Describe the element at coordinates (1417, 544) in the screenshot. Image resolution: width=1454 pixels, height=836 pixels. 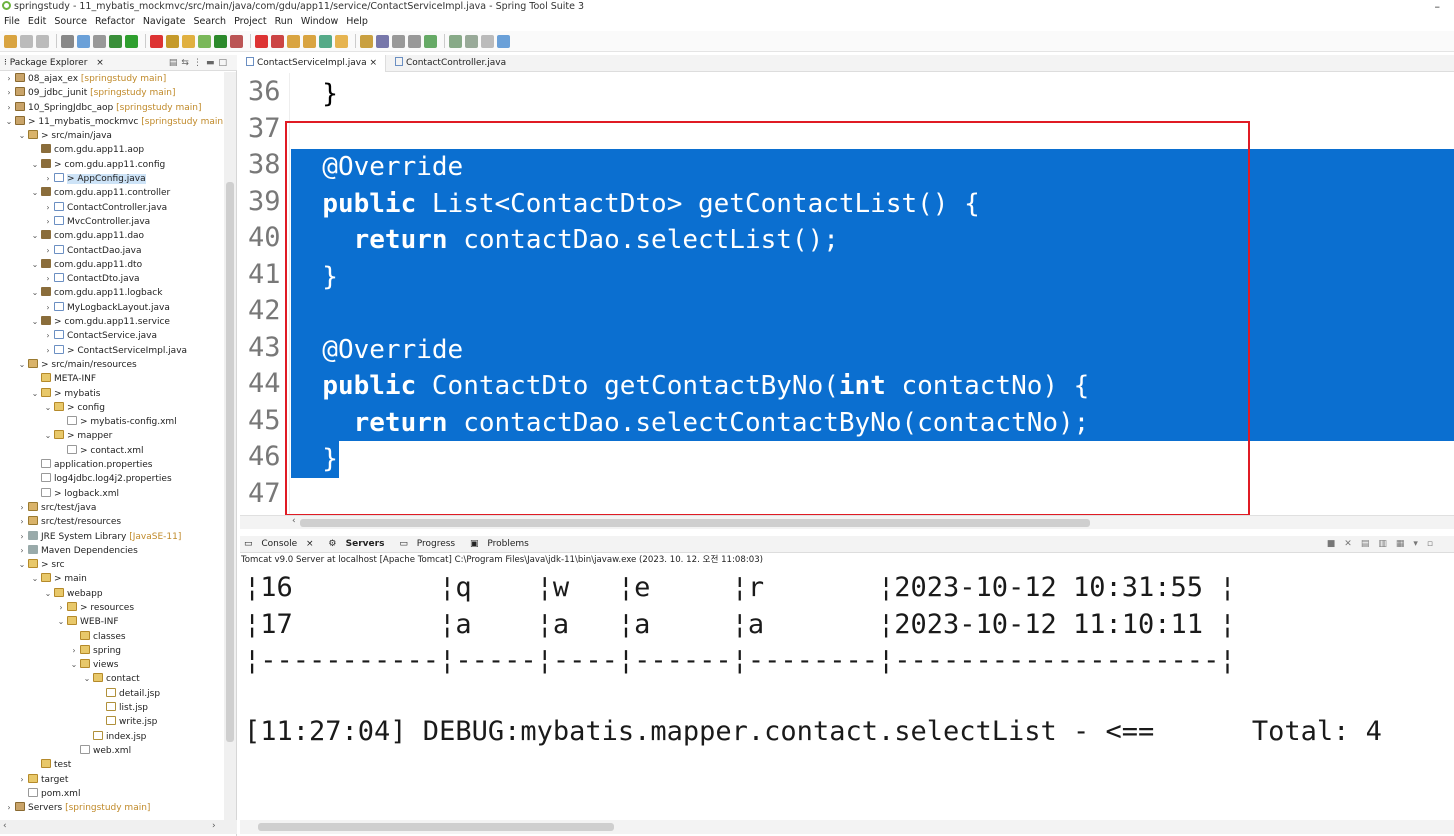
I see `display-console-icon: ▾` at that location.